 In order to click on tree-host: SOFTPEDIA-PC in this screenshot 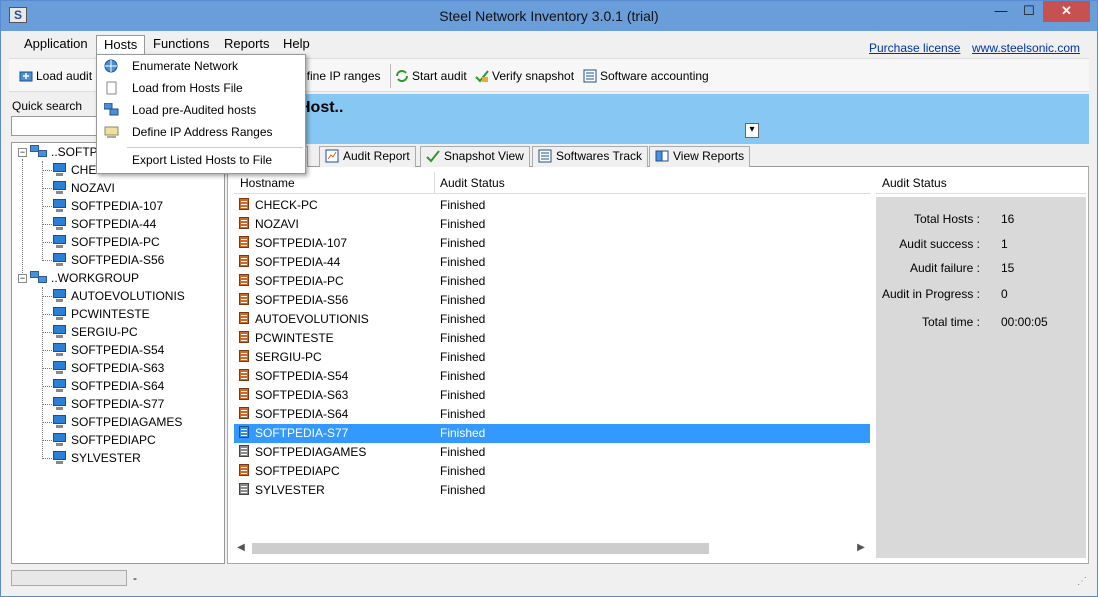, I will do `click(106, 242)`.